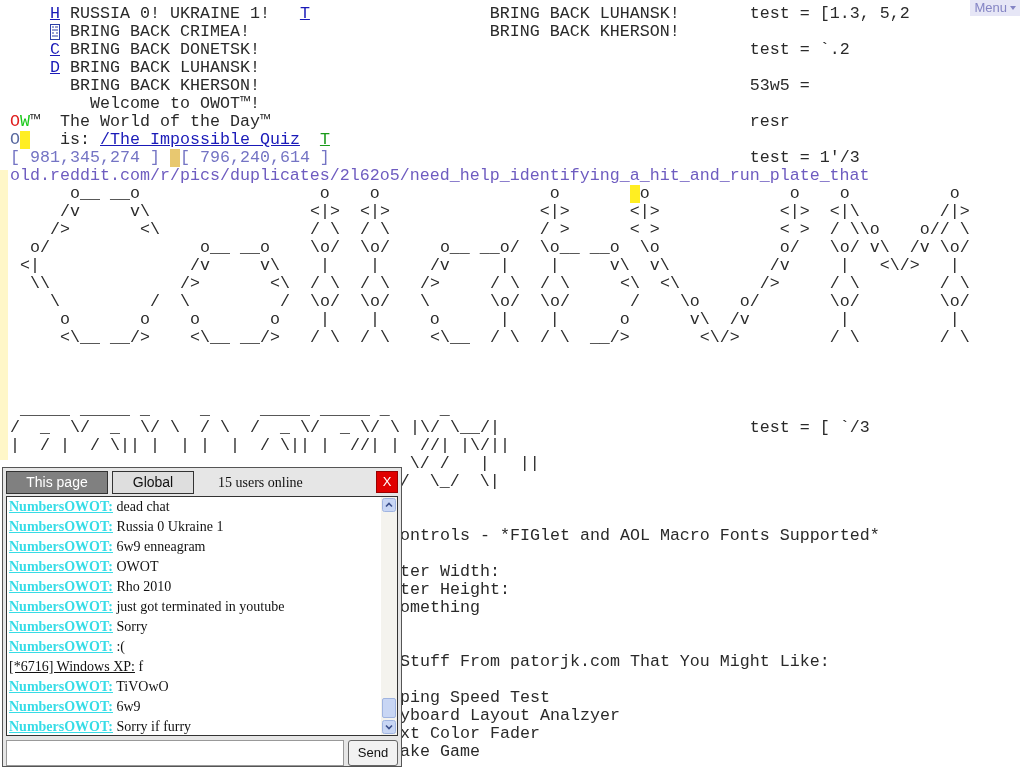  What do you see at coordinates (510, 715) in the screenshot?
I see `tool-link: yboard Layout Analzyer` at bounding box center [510, 715].